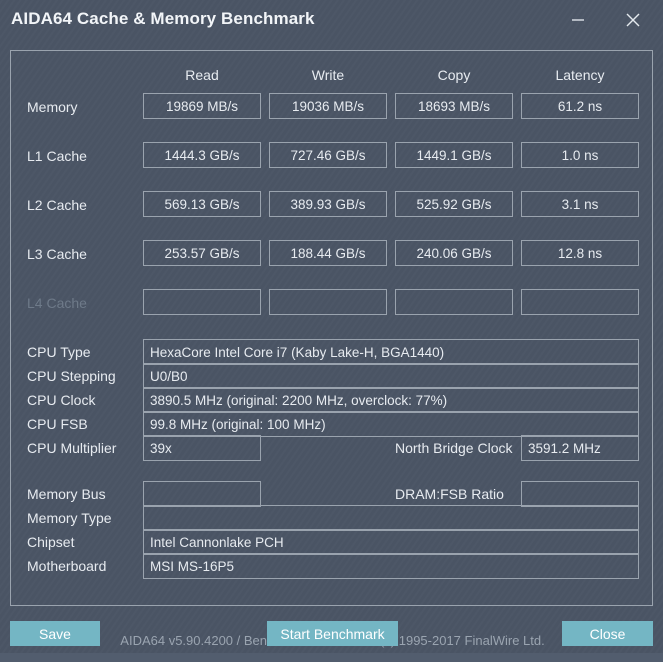  I want to click on label-memory-bus: Memory Bus, so click(66, 494).